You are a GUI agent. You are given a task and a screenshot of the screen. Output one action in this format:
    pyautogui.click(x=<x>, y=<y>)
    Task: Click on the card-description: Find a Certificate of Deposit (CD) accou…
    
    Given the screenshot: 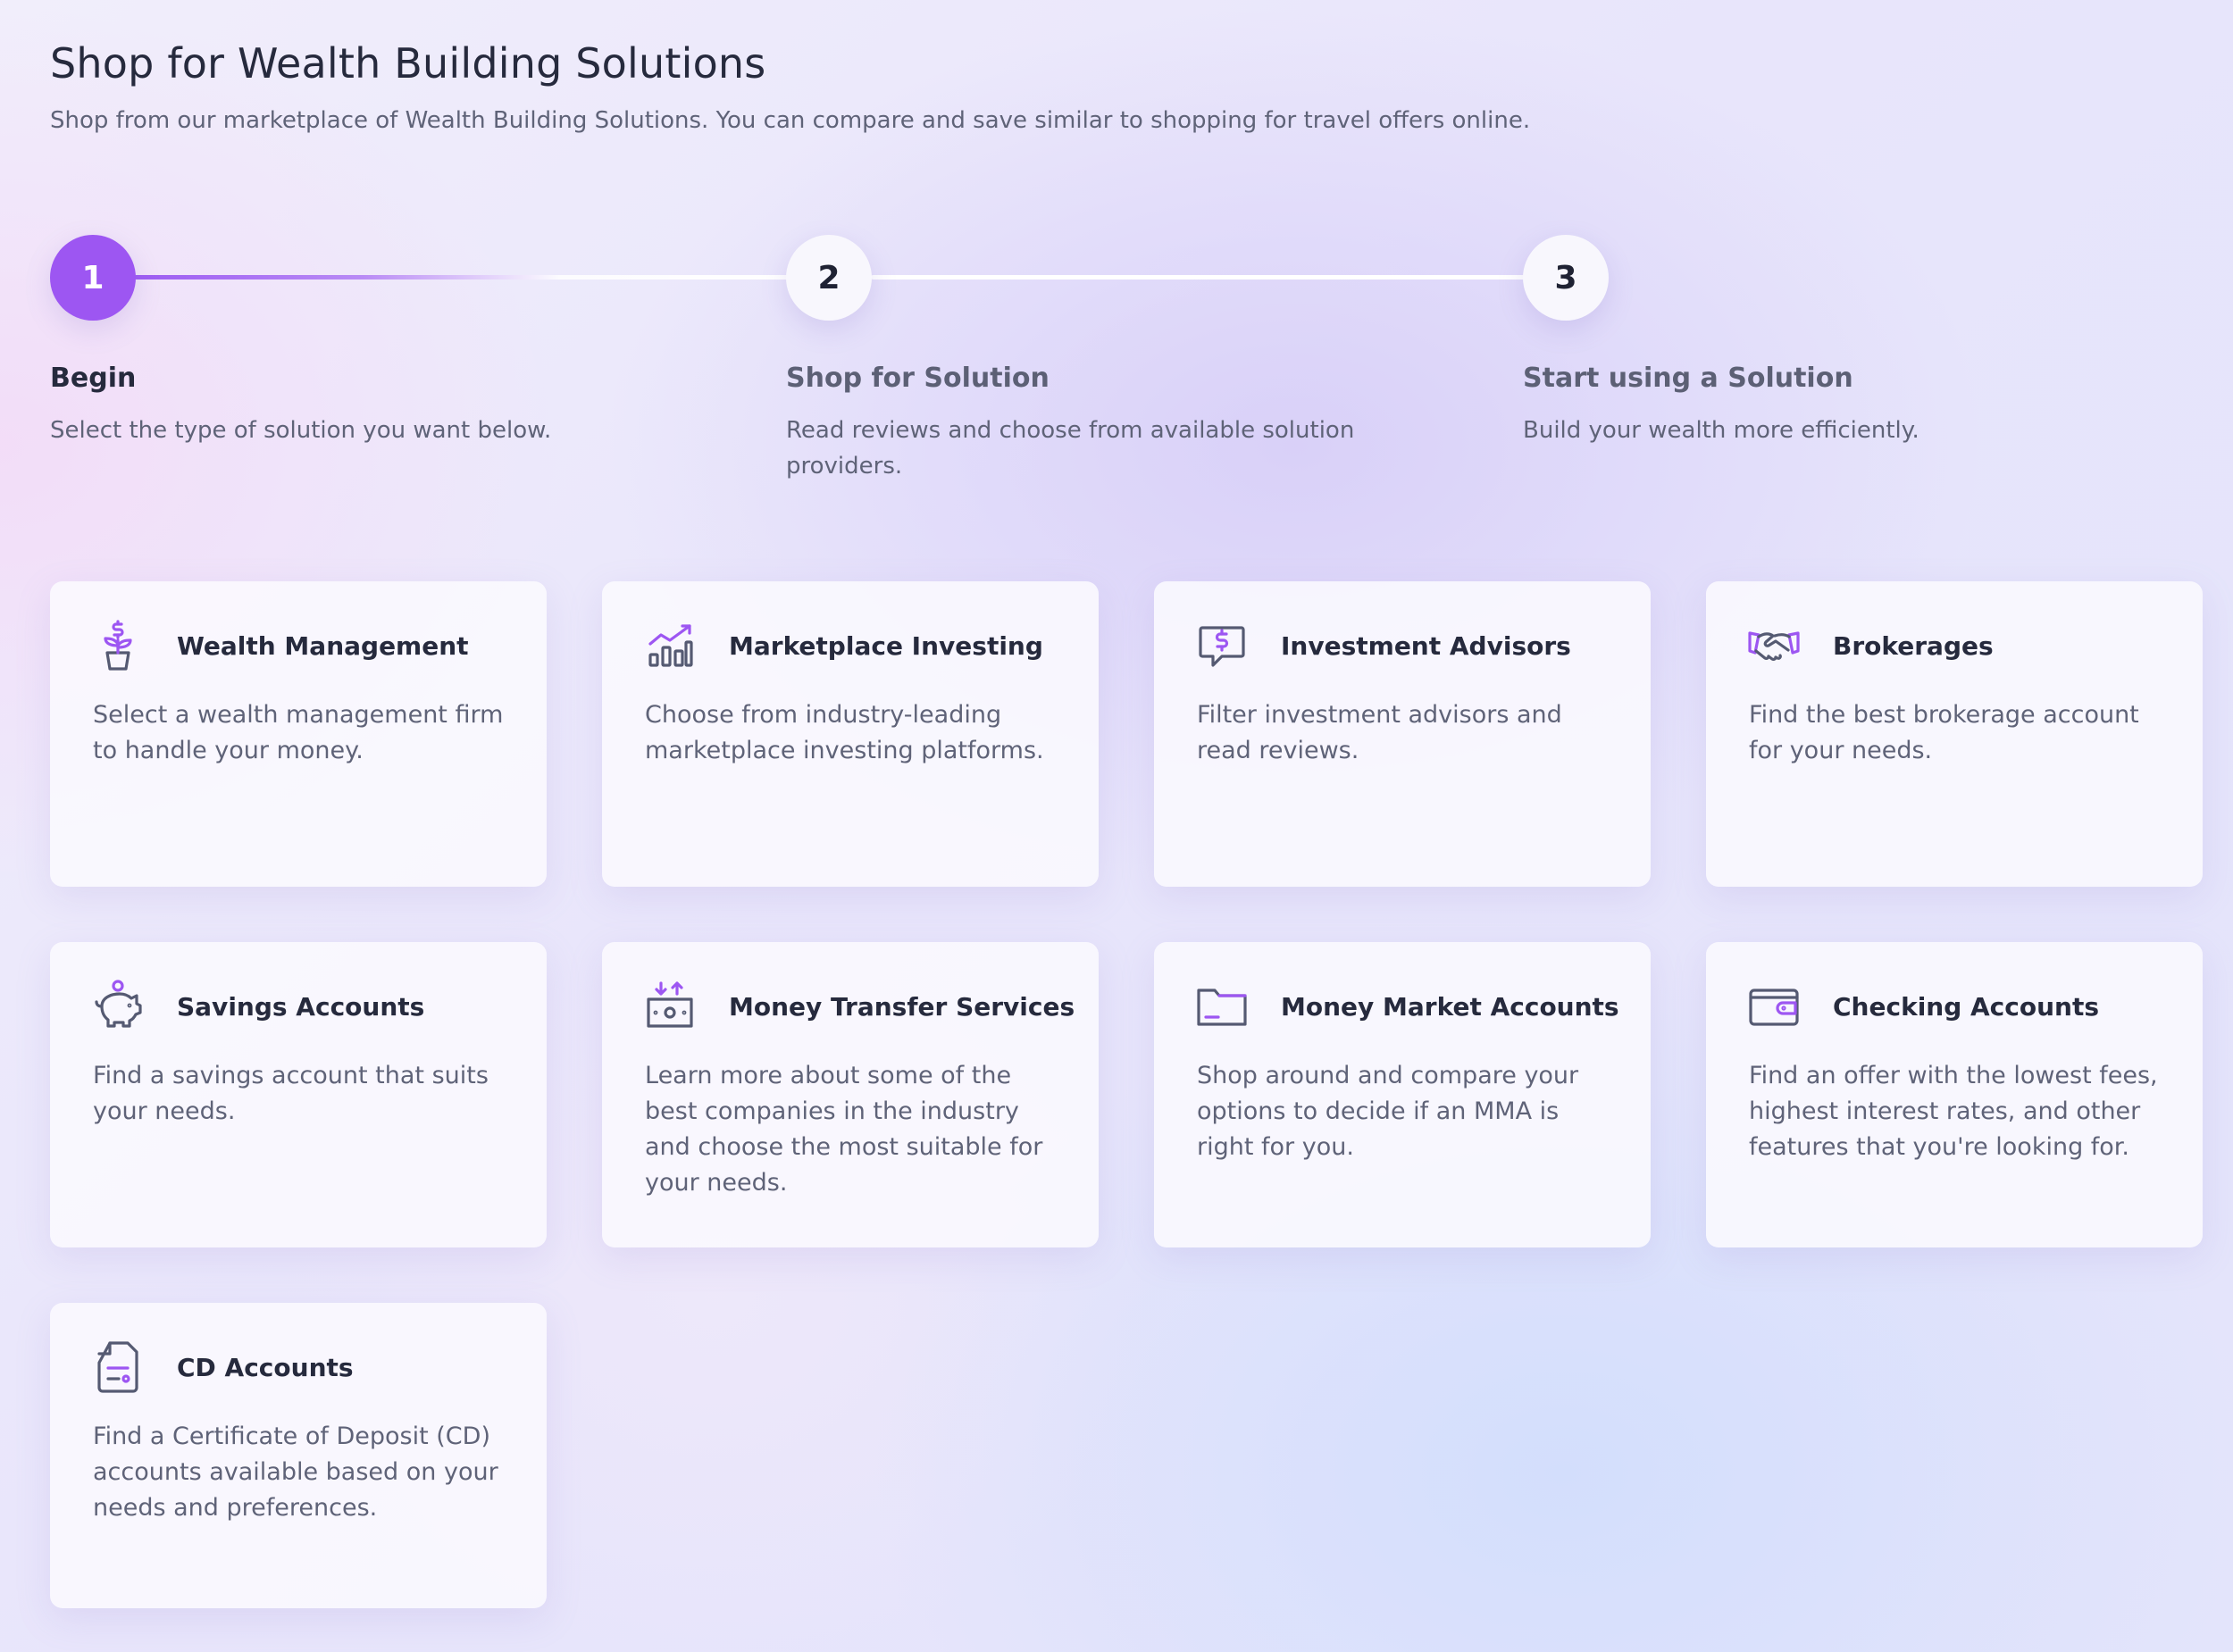 What is the action you would take?
    pyautogui.click(x=295, y=1472)
    